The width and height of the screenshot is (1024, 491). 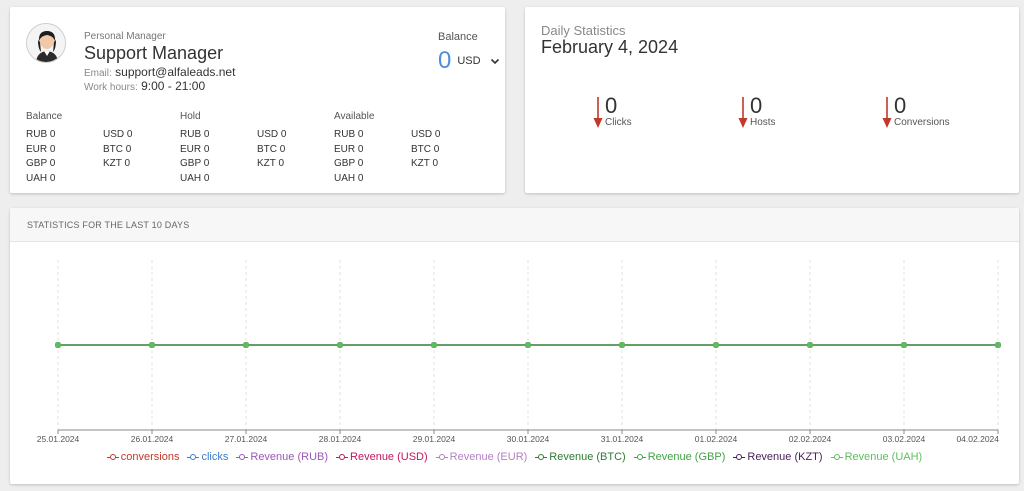 What do you see at coordinates (190, 116) in the screenshot?
I see `group-title: Hold` at bounding box center [190, 116].